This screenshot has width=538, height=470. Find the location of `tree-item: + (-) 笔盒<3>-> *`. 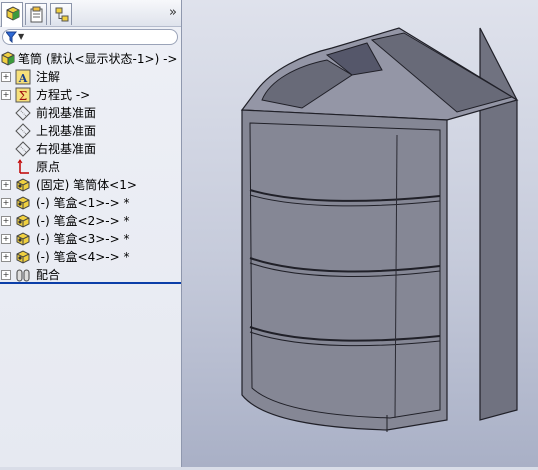

tree-item: + (-) 笔盒<3>-> * is located at coordinates (90, 239).